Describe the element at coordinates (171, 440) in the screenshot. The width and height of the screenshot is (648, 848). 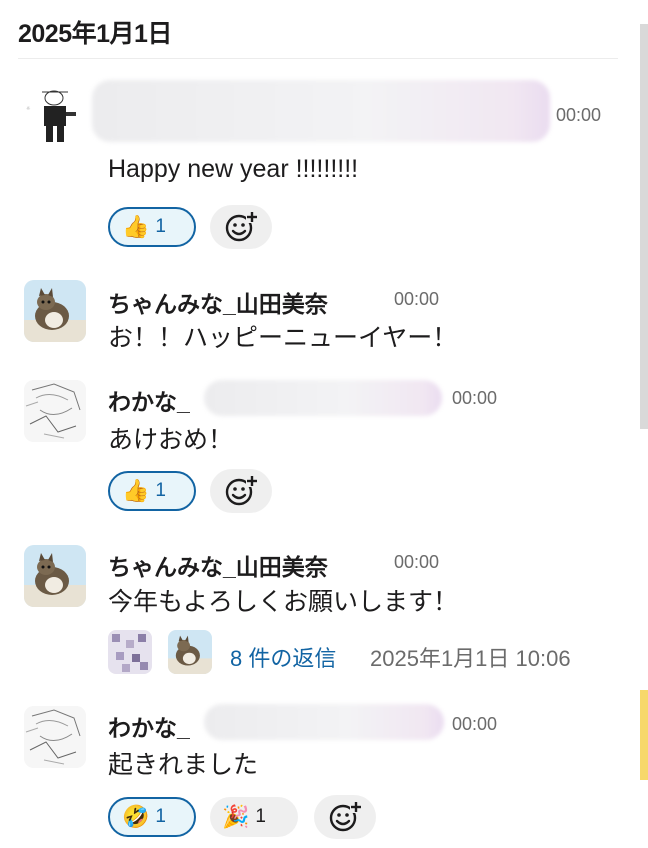
I see `message-text: あけおめ！` at that location.